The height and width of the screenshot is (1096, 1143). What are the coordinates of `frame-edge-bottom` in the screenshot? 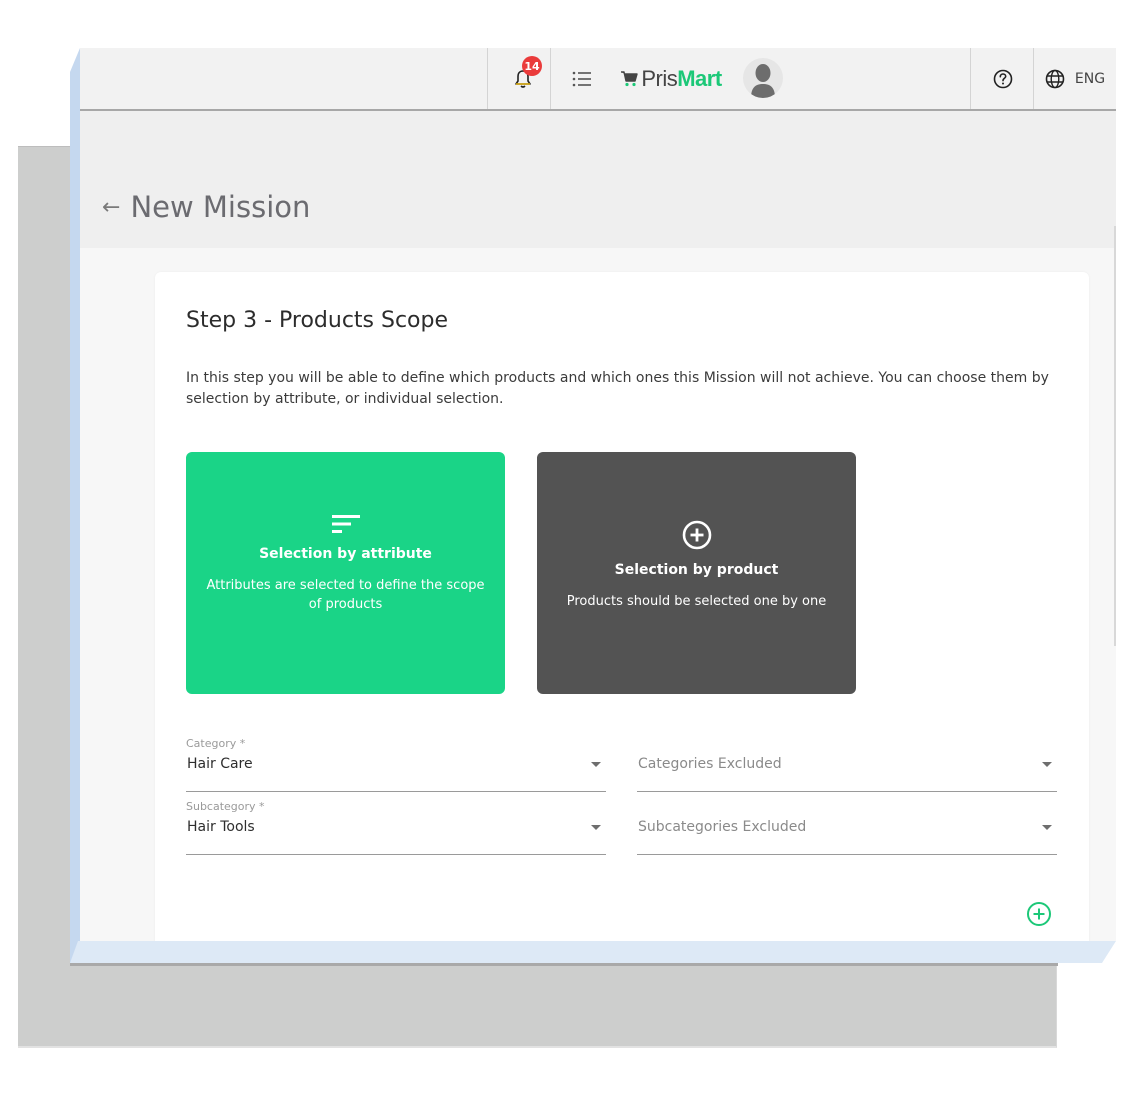 It's located at (593, 952).